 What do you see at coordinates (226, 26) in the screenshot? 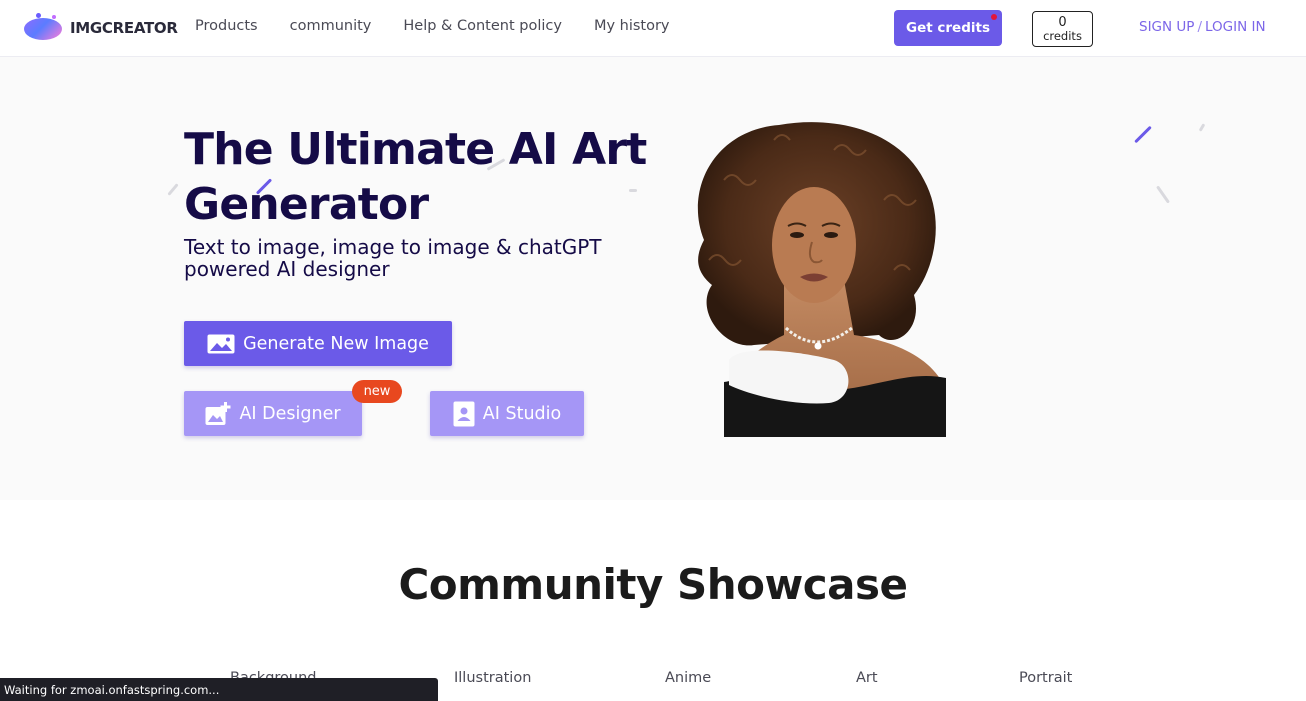
I see `nav-item-products: Products` at bounding box center [226, 26].